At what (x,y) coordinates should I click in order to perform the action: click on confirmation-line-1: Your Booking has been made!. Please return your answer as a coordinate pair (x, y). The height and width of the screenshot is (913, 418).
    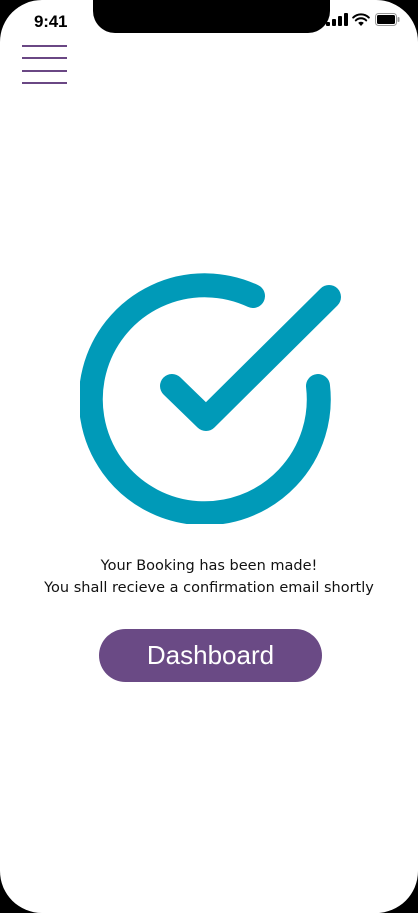
    Looking at the image, I should click on (209, 566).